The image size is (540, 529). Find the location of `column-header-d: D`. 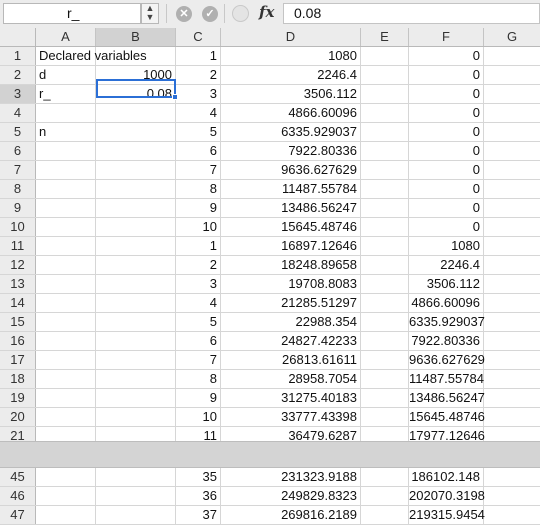

column-header-d: D is located at coordinates (291, 37).